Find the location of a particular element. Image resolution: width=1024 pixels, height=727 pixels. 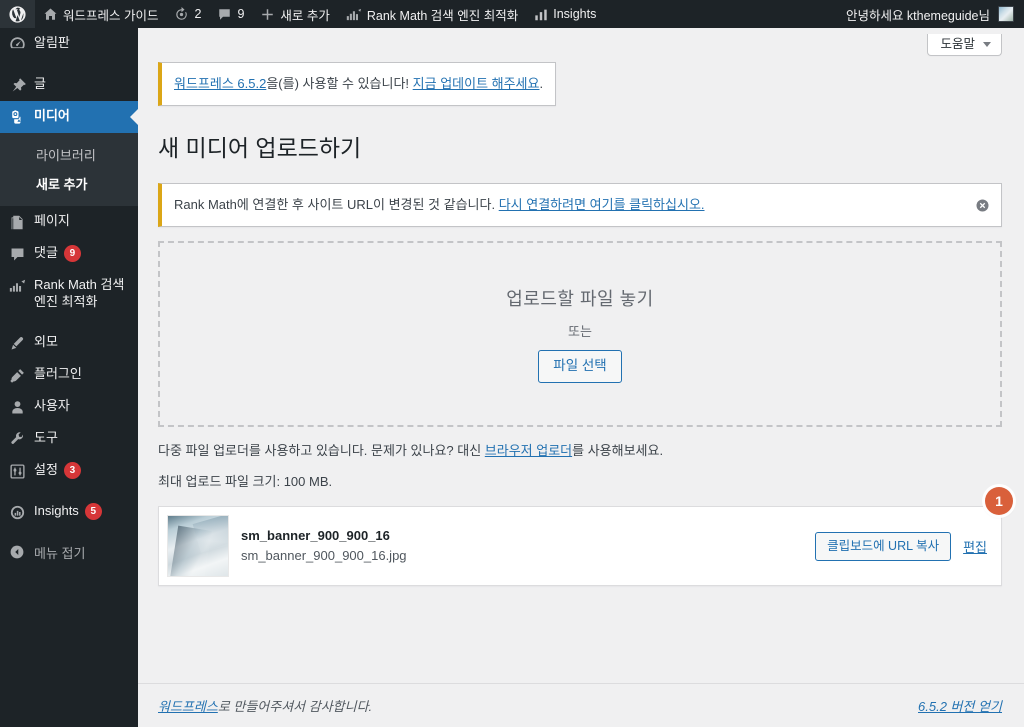

select-files-button: 파일 선택 is located at coordinates (580, 366).